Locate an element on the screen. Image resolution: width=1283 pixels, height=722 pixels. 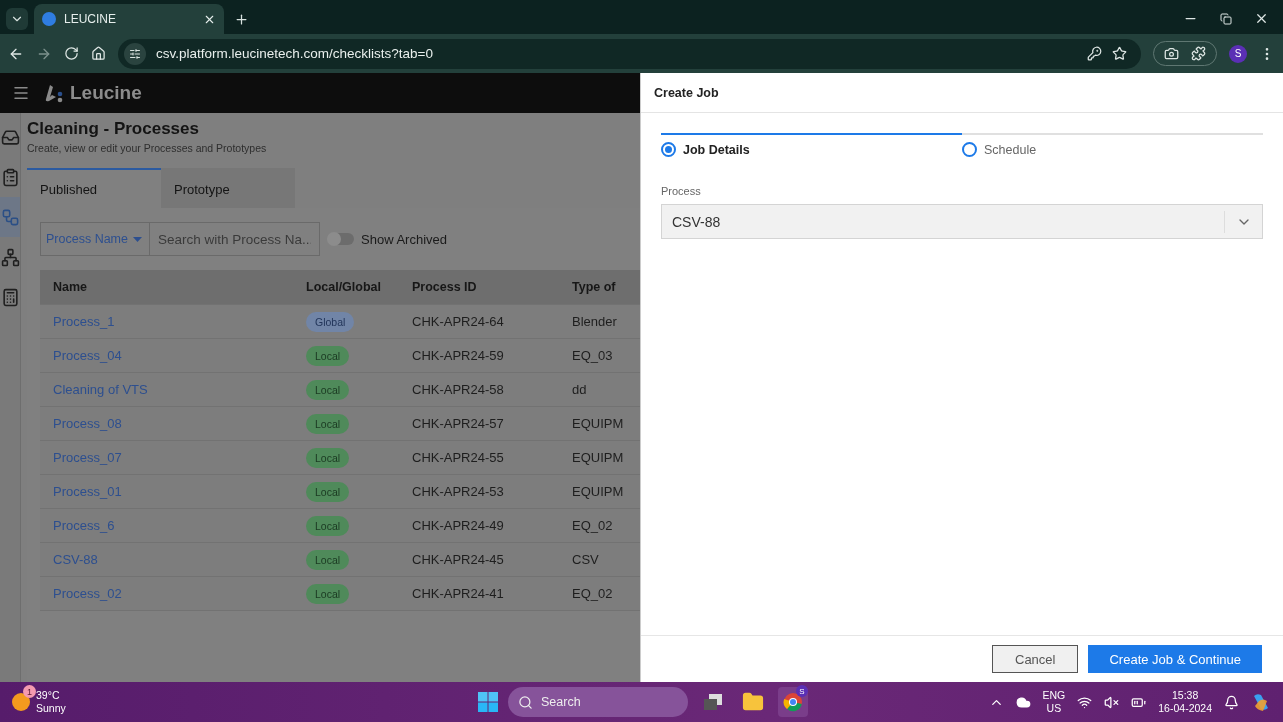
menu-icon is located at coordinates (21, 93).